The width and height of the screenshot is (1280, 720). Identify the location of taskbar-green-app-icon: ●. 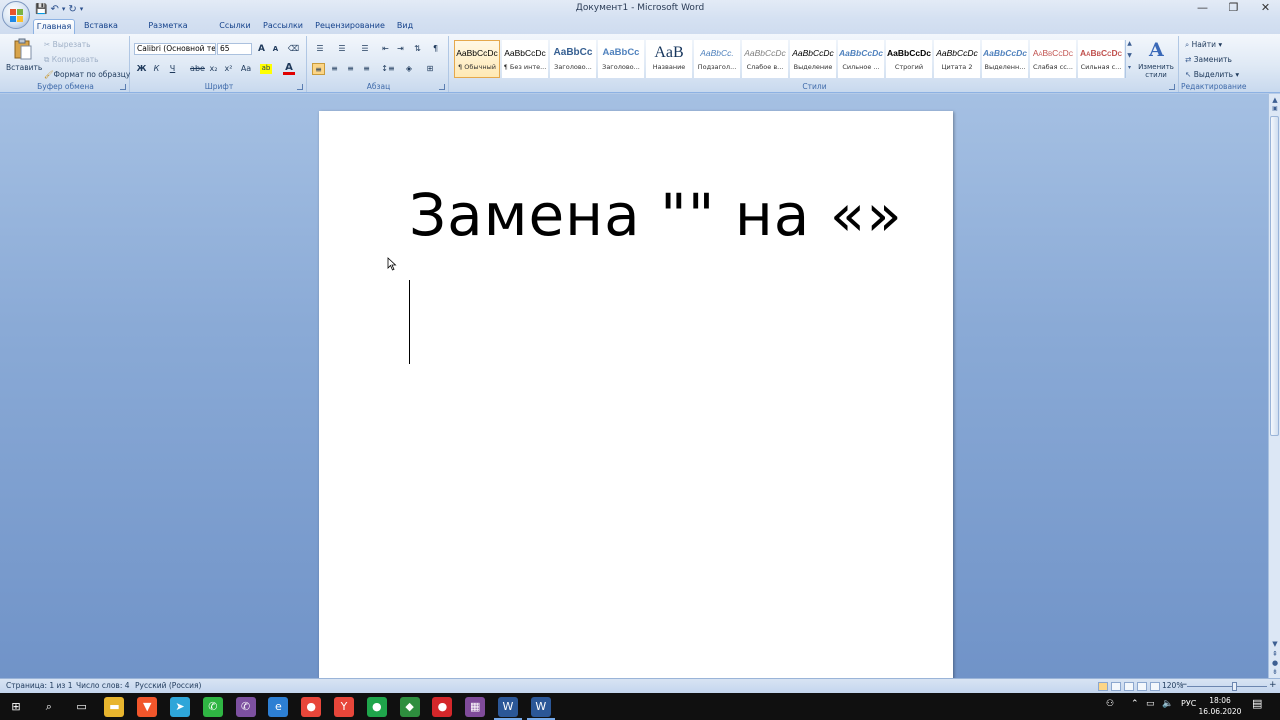
(376, 707).